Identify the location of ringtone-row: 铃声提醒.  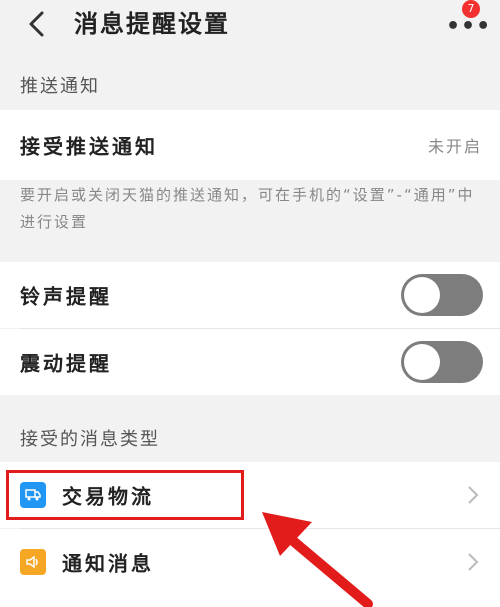
(250, 295).